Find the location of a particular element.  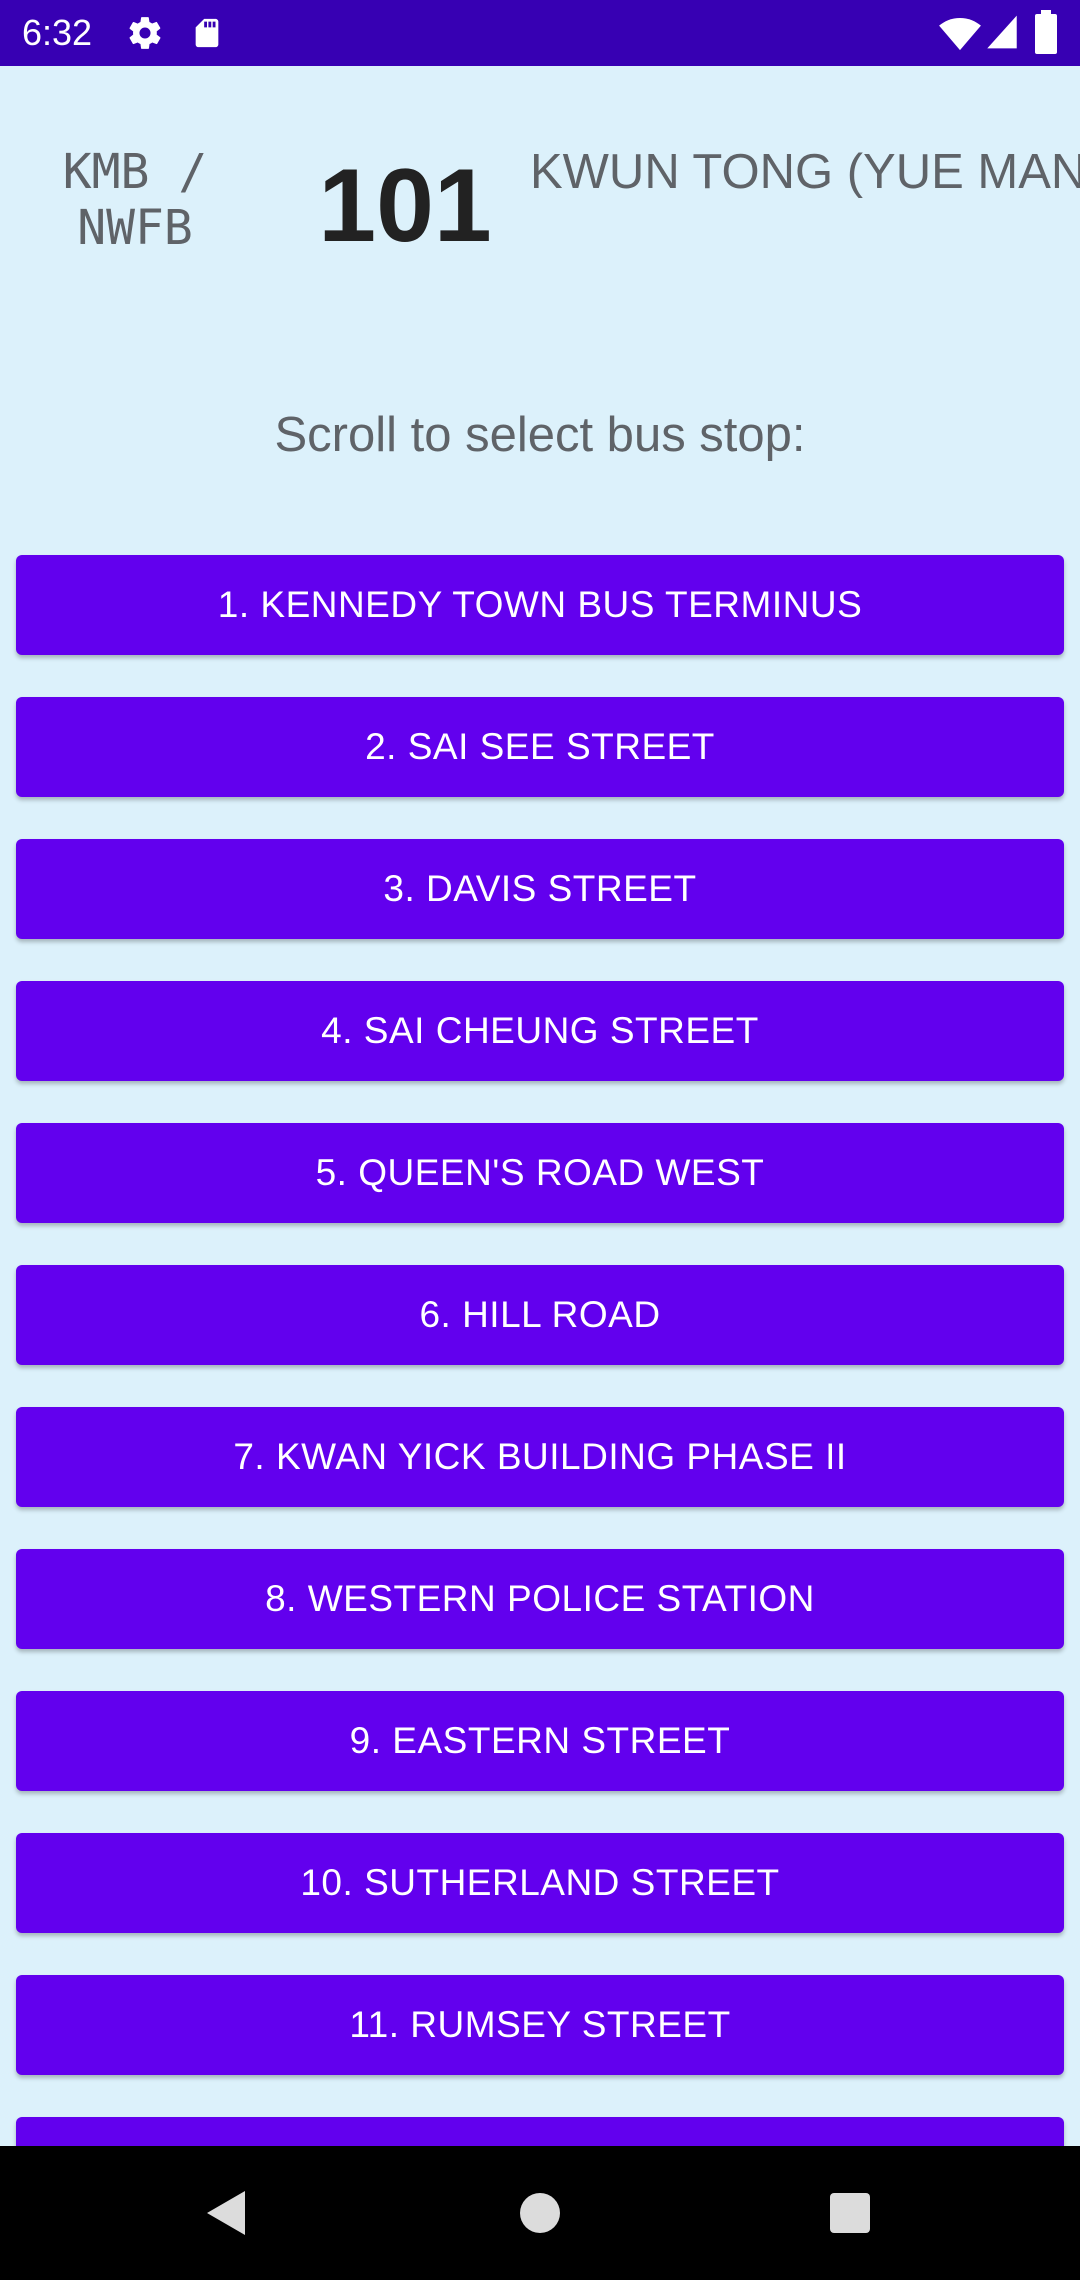

bus-stop-button: 2. SAI SEE STREET is located at coordinates (540, 747).